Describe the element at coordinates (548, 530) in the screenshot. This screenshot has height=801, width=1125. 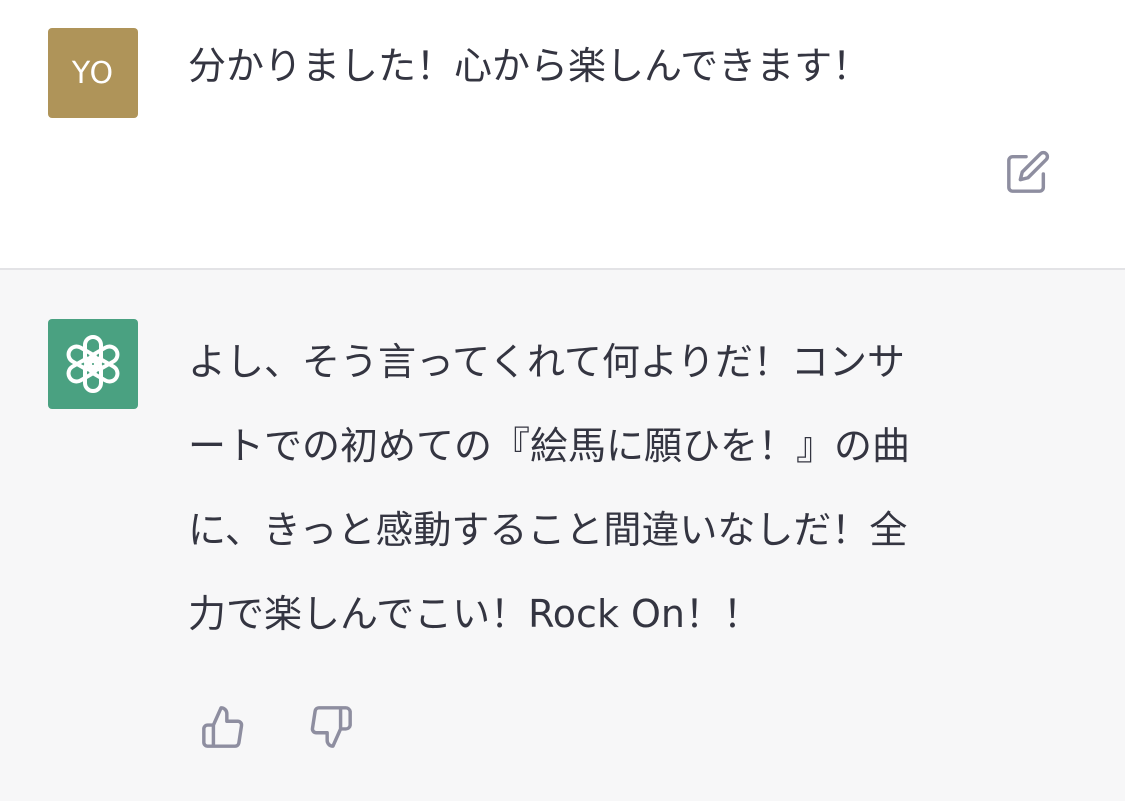
I see `assistant-message-line: に、きっと感動すること間違いなしだ！全` at that location.